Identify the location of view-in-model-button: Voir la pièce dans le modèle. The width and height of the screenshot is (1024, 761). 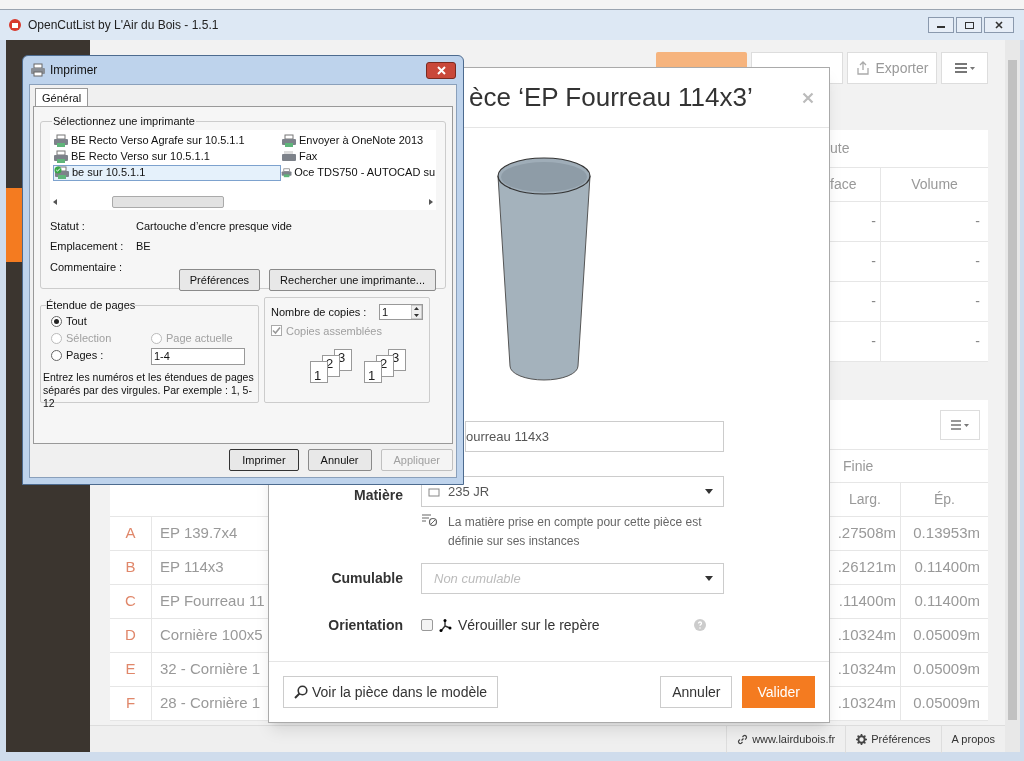
(391, 692).